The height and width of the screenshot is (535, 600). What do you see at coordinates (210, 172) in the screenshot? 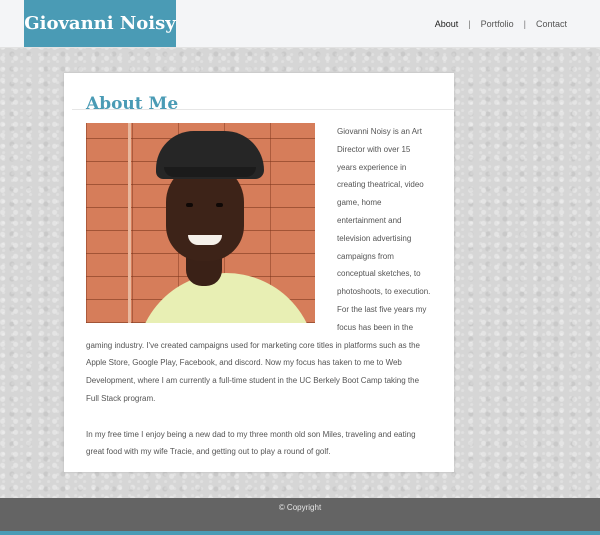
I see `photo-cap-brim` at bounding box center [210, 172].